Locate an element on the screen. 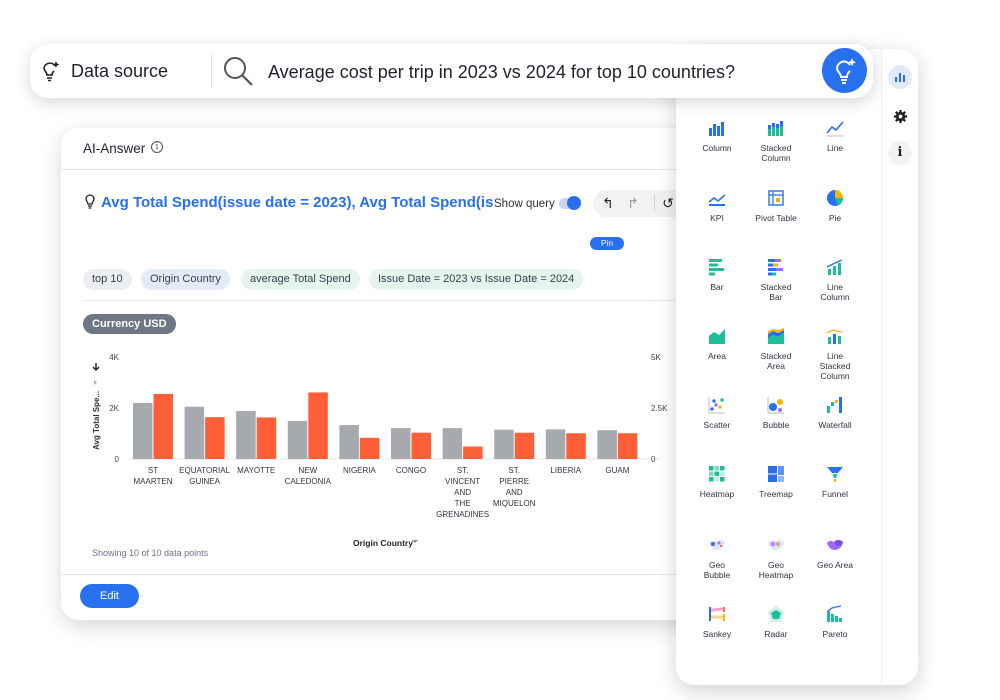 This screenshot has width=1000, height=700. chart-type-geo-area: Geo Area is located at coordinates (835, 553).